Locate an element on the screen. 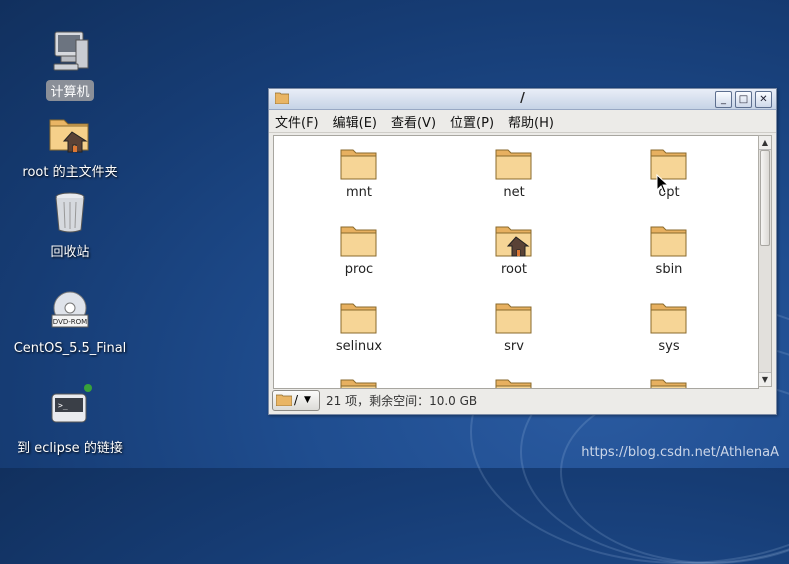 Image resolution: width=789 pixels, height=564 pixels. maximize-button: □ is located at coordinates (743, 99).